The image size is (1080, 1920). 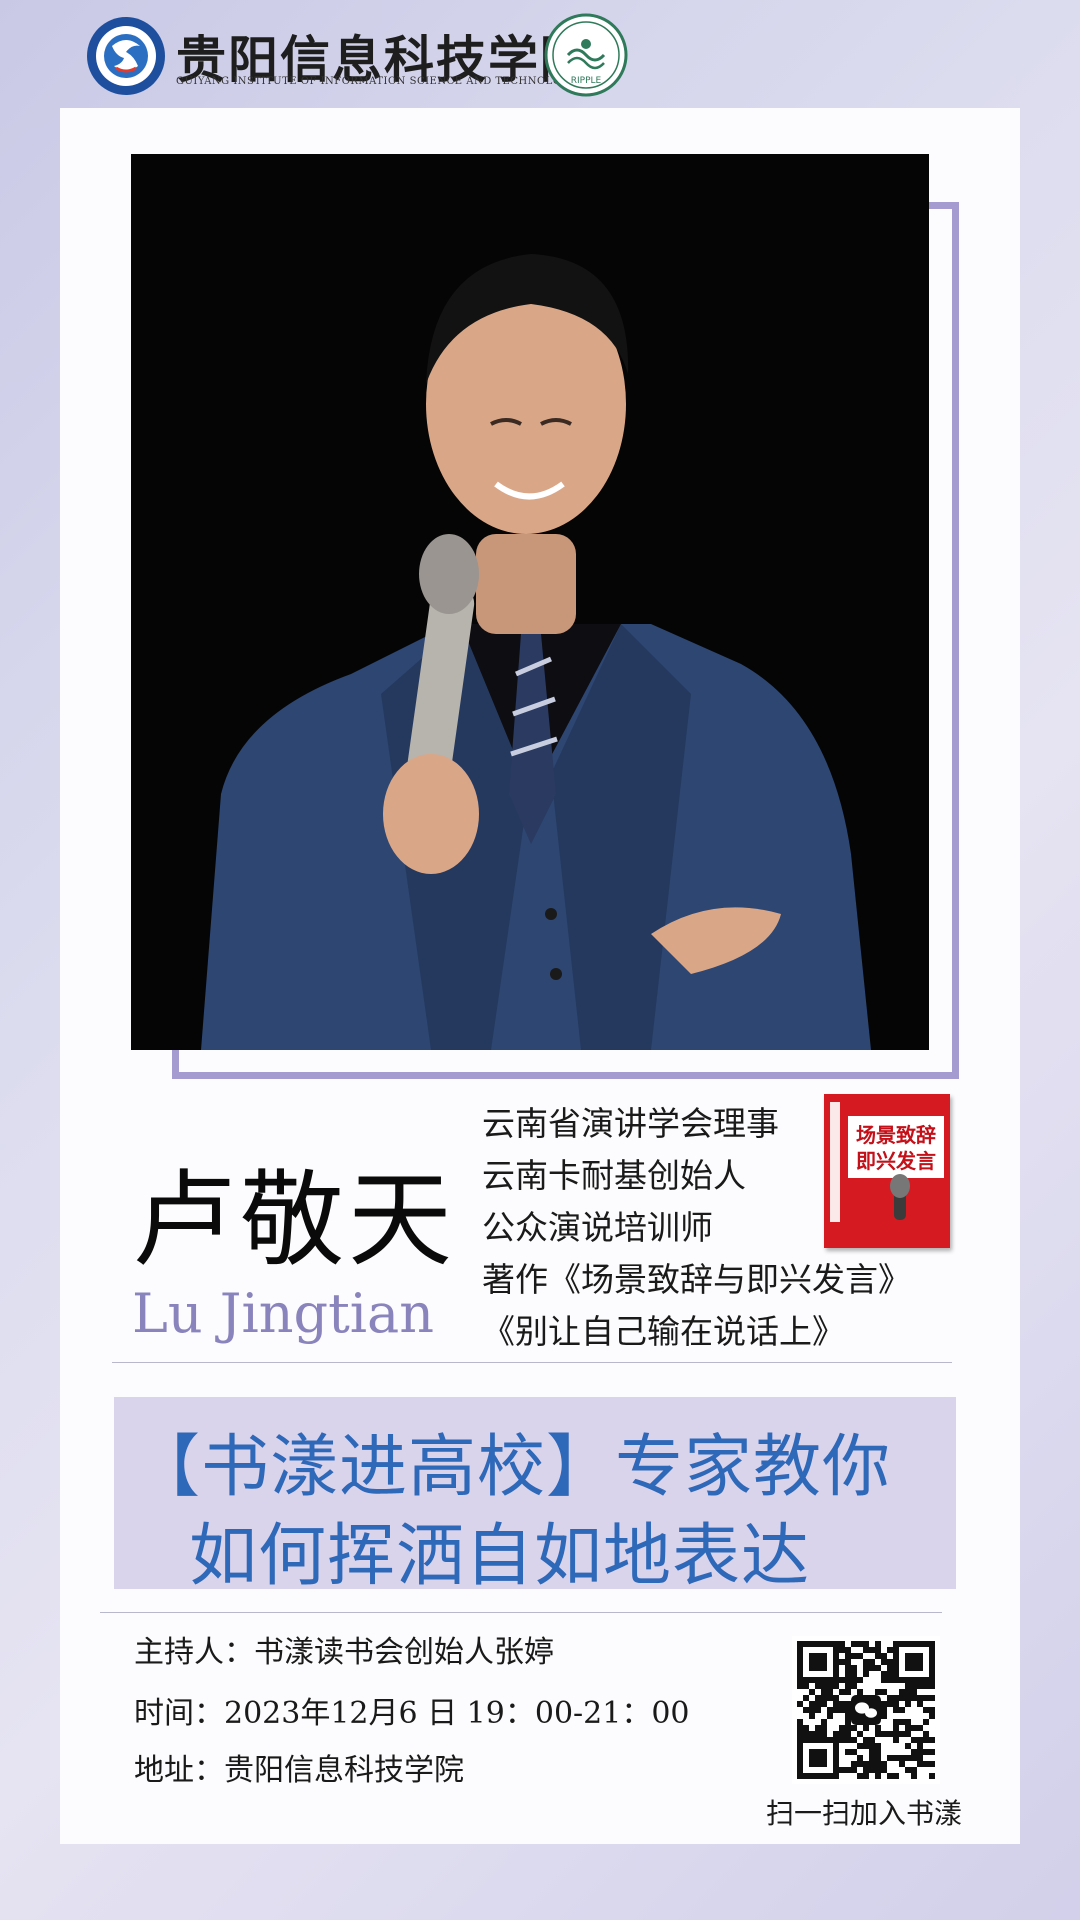 What do you see at coordinates (500, 1556) in the screenshot?
I see `headline-line-2: 如何挥洒自如地表达` at bounding box center [500, 1556].